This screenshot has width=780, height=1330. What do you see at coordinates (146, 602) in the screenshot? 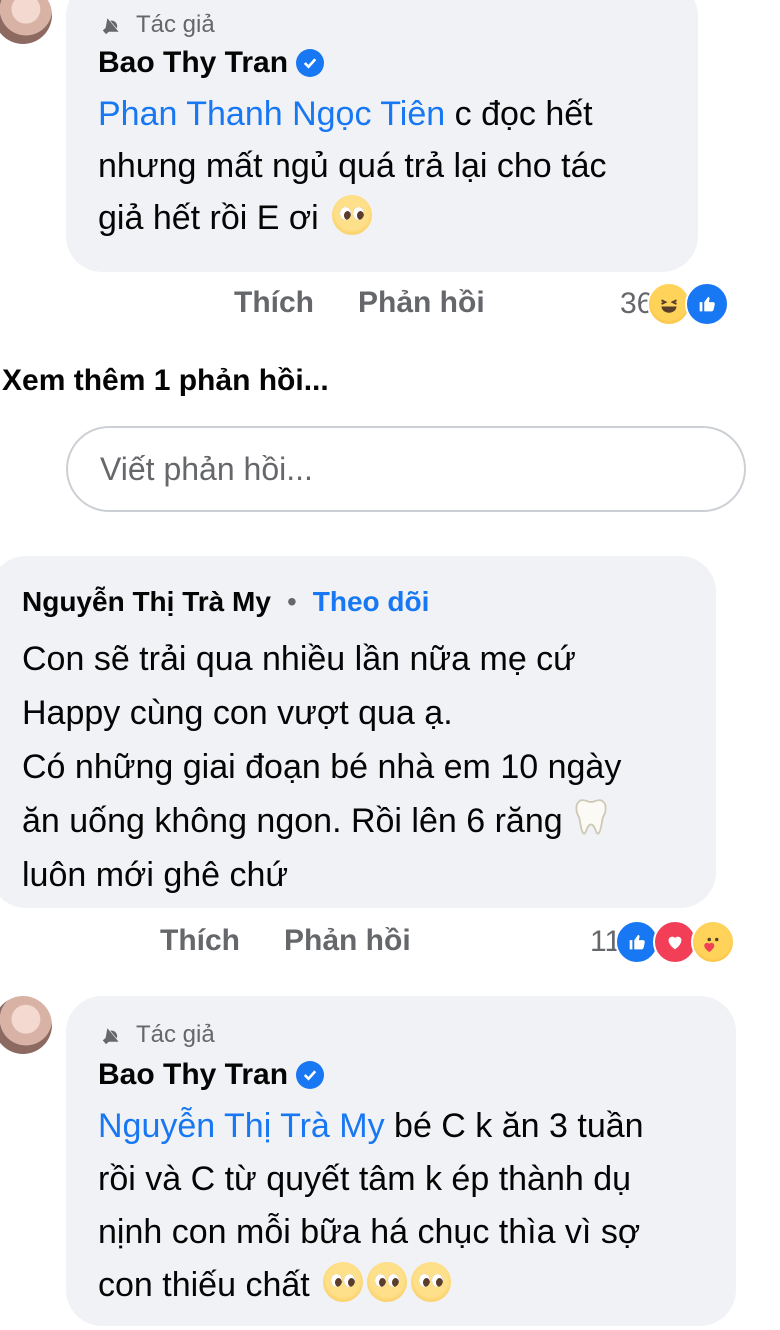
I see `comment-author: Nguyễn Thị Trà My` at bounding box center [146, 602].